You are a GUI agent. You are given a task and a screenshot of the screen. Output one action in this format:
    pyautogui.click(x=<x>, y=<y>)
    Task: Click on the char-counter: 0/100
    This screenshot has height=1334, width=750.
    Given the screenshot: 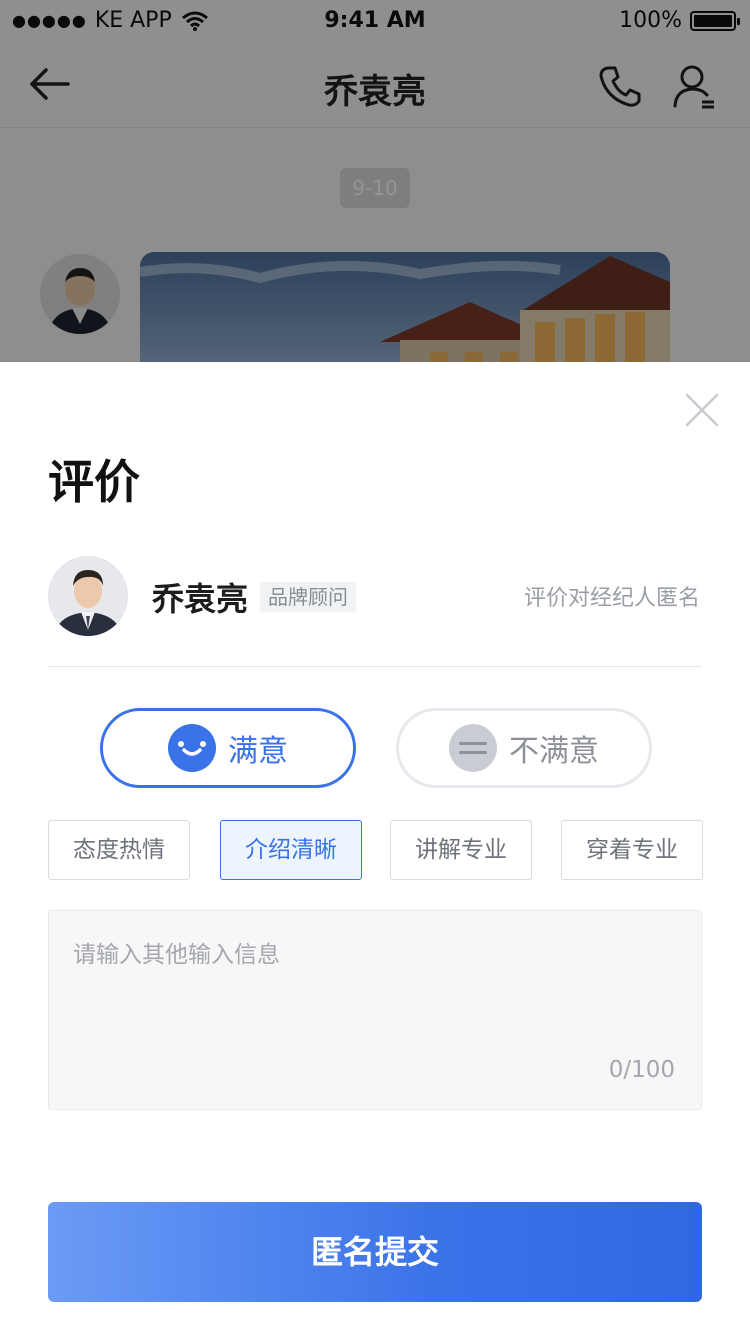 What is the action you would take?
    pyautogui.click(x=641, y=1070)
    